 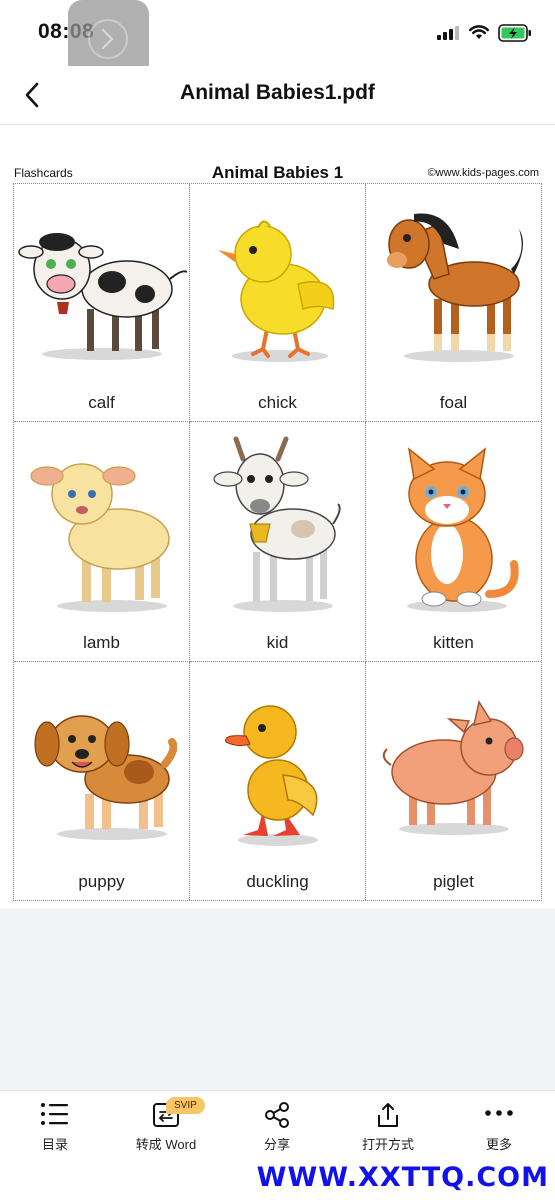 What do you see at coordinates (514, 33) in the screenshot?
I see `battery-charging-icon` at bounding box center [514, 33].